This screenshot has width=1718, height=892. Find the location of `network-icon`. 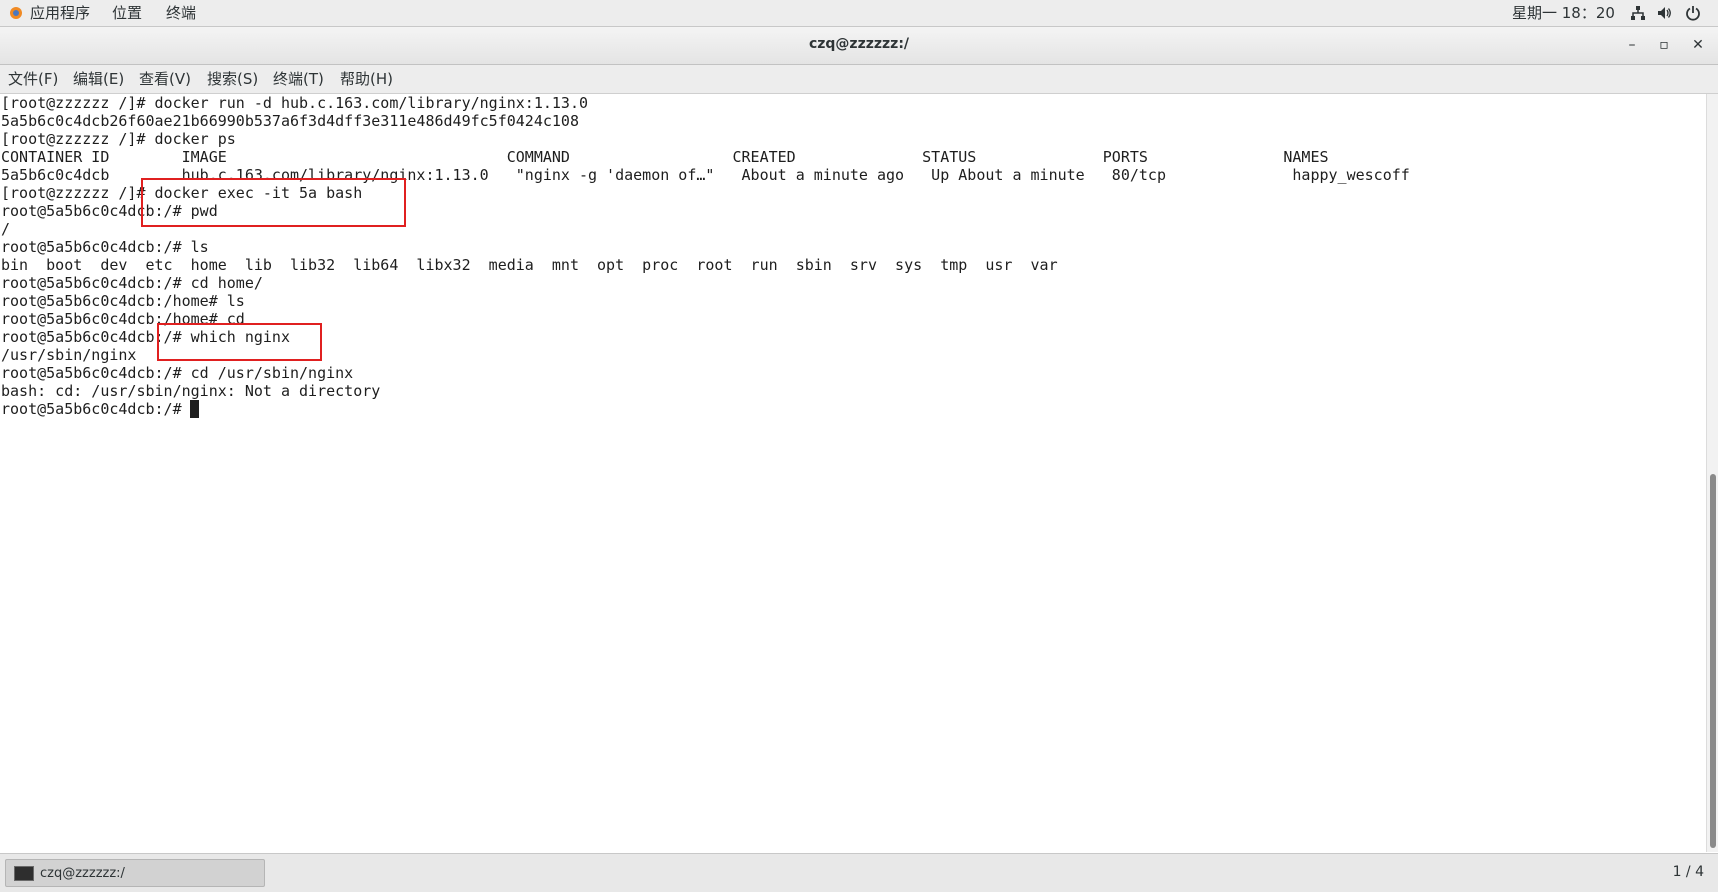

network-icon is located at coordinates (1638, 13).